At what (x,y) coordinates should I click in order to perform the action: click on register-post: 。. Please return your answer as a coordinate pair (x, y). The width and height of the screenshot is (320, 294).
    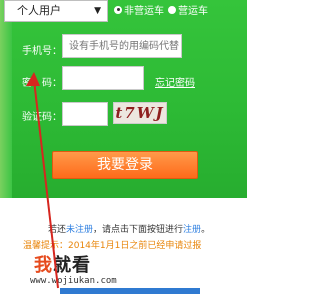
    Looking at the image, I should click on (206, 230).